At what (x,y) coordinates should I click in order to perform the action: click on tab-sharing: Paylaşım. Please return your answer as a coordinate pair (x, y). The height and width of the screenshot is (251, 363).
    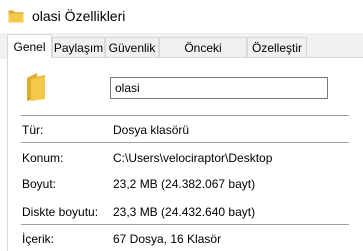
    Looking at the image, I should click on (78, 47).